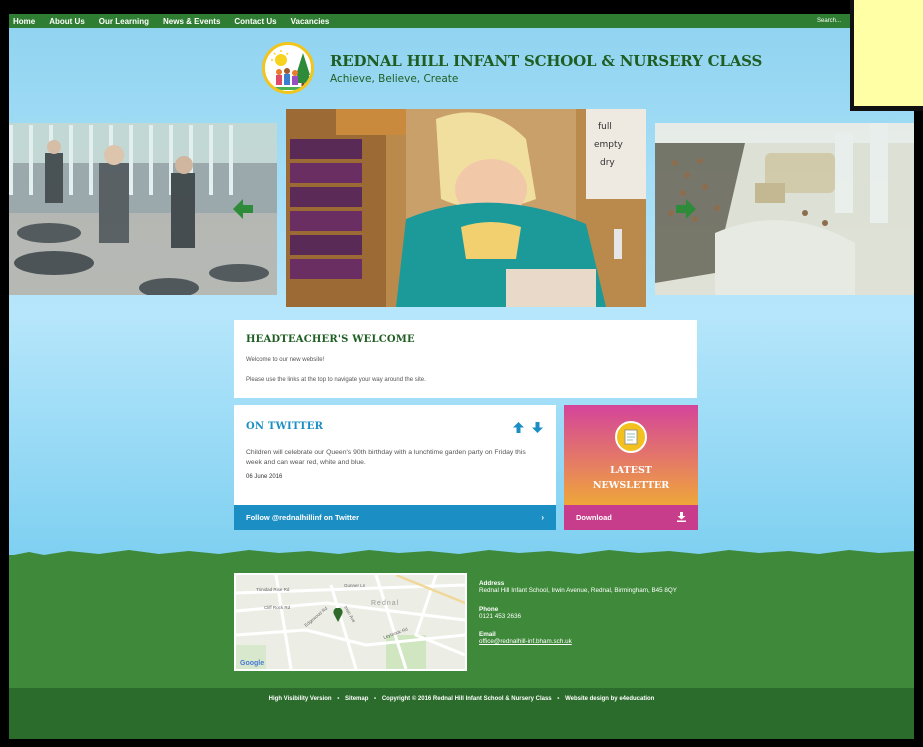 The width and height of the screenshot is (923, 747). I want to click on tweet-down-button, so click(537, 425).